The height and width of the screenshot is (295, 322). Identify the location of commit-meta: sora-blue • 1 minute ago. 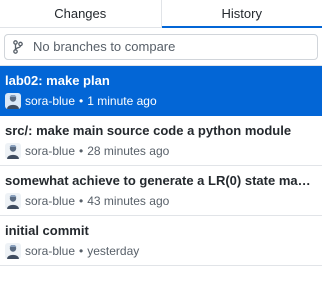
(160, 101).